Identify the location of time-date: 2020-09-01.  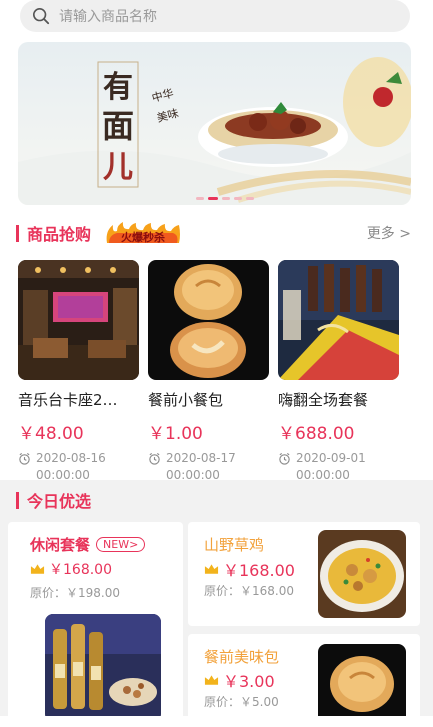
(331, 458).